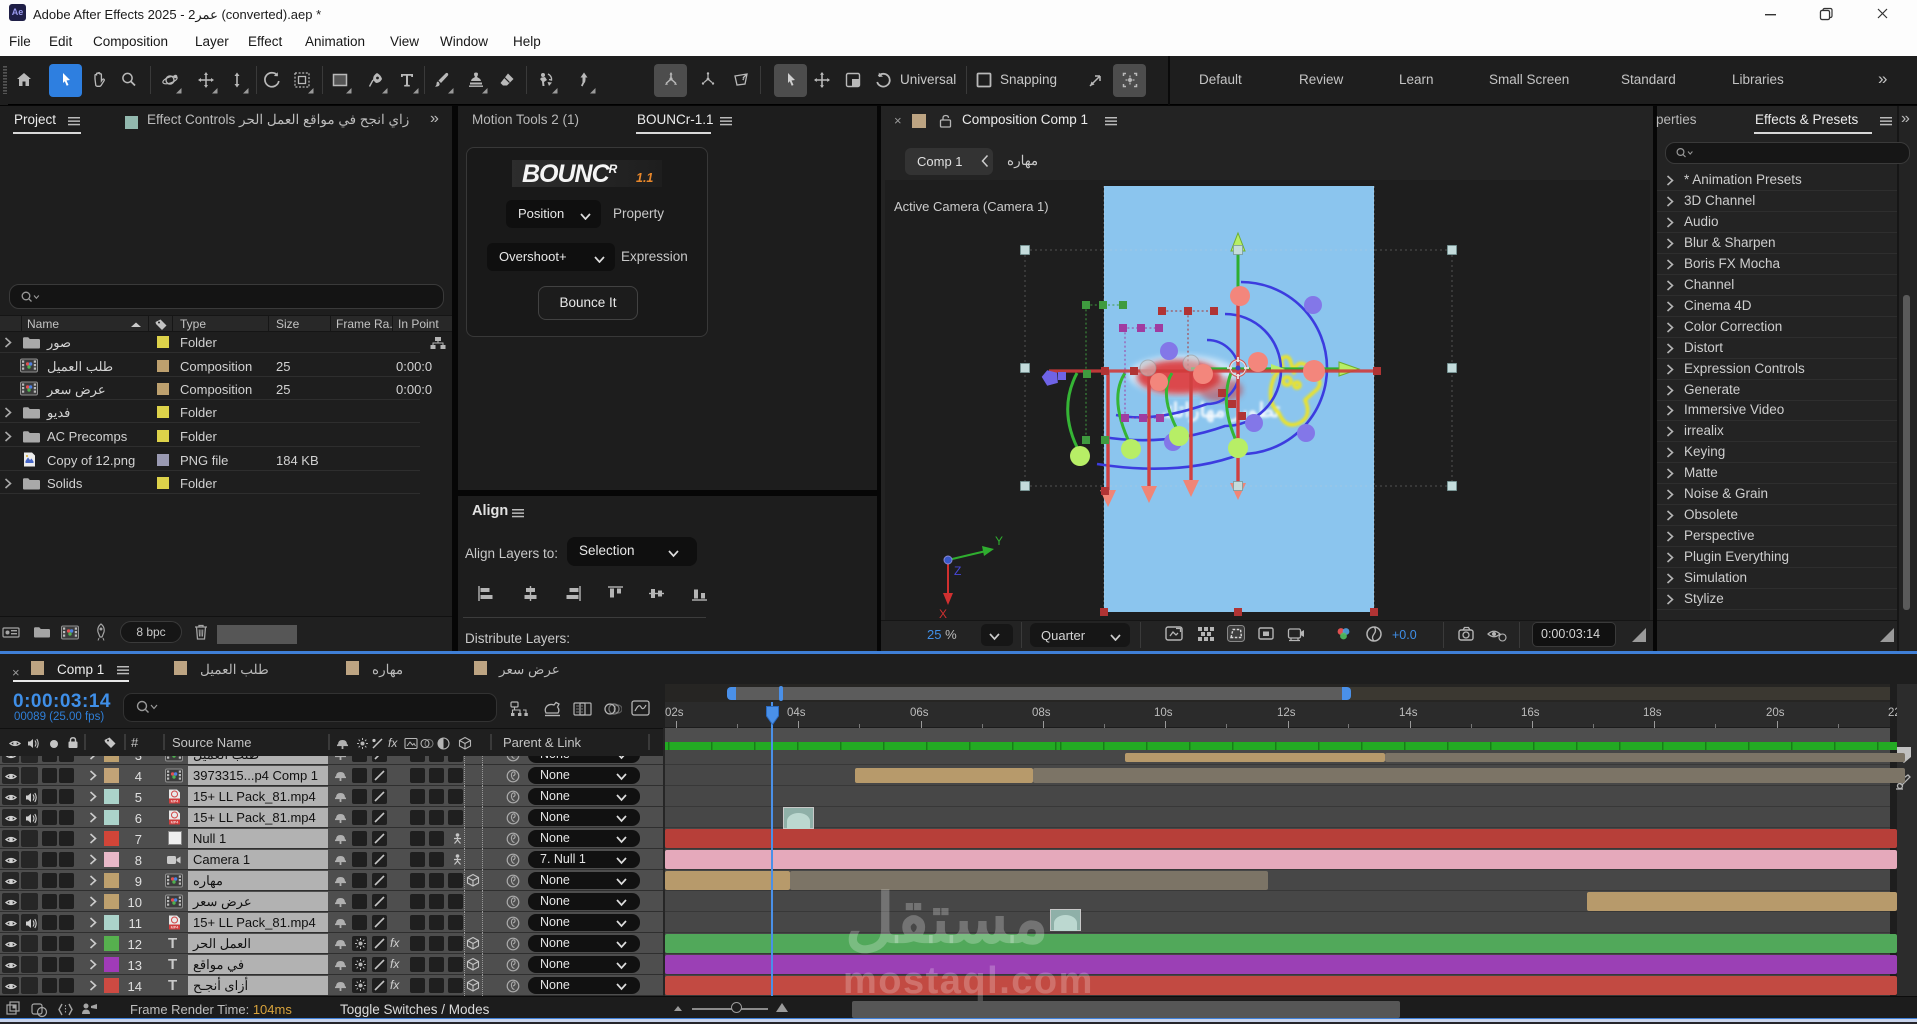 The image size is (1917, 1024). I want to click on svg-text: X, so click(943, 613).